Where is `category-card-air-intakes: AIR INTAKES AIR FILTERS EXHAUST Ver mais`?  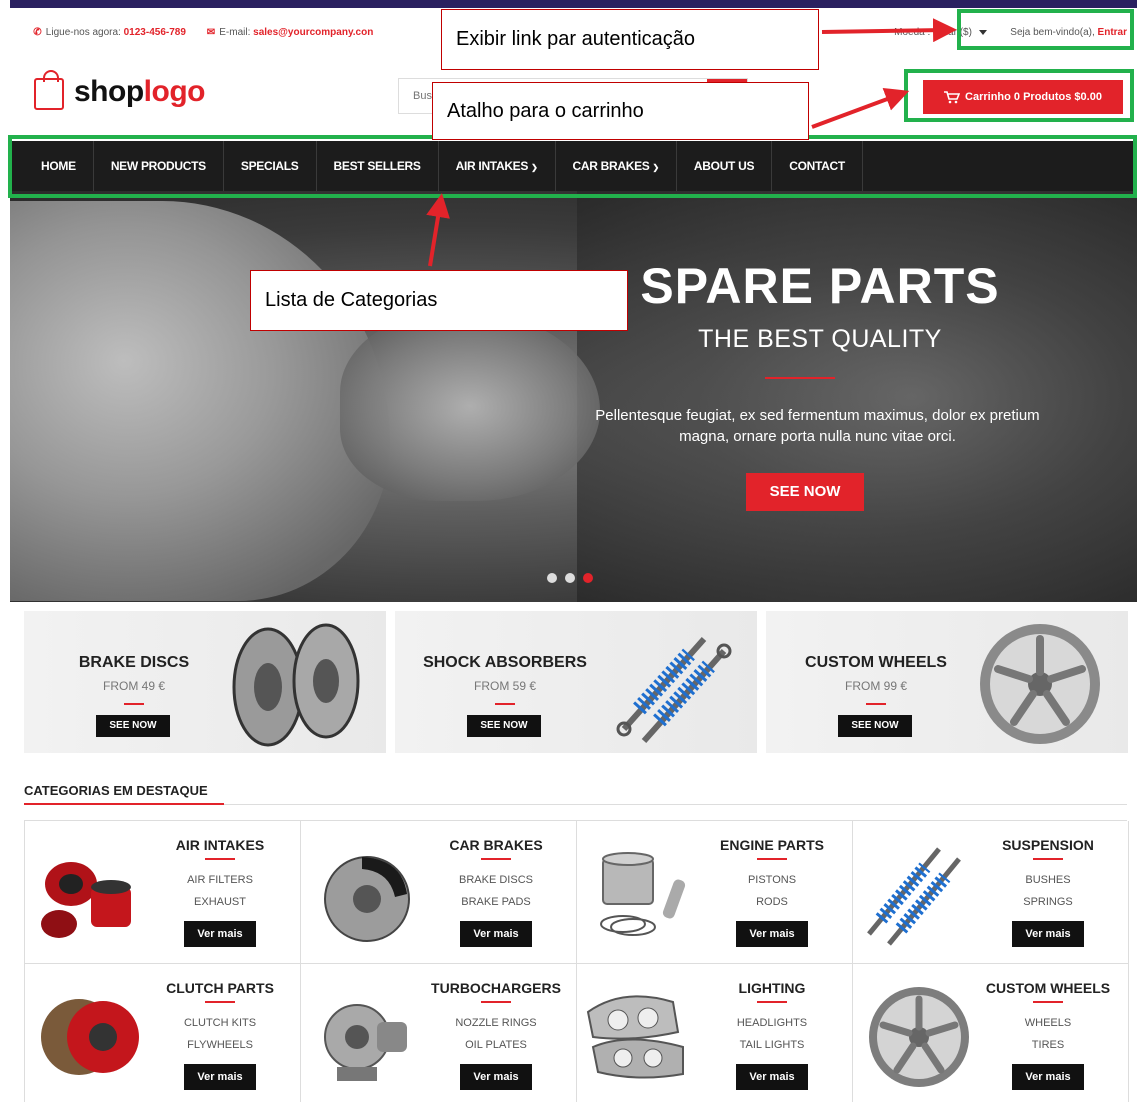
category-card-air-intakes: AIR INTAKES AIR FILTERS EXHAUST Ver mais is located at coordinates (163, 892).